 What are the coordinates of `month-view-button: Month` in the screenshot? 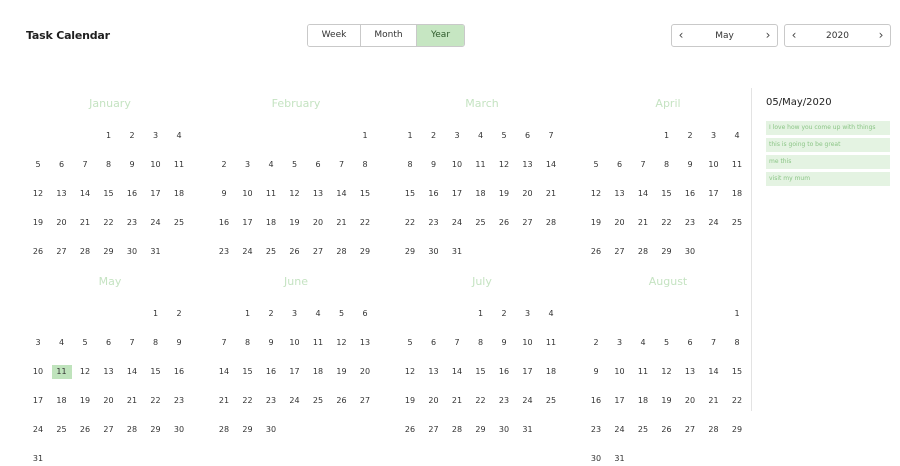 It's located at (389, 35).